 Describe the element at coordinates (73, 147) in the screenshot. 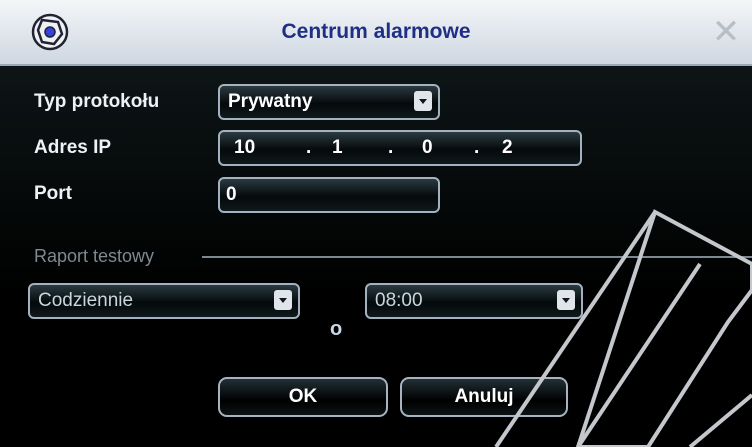

I see `ip-label: Adres IP` at that location.